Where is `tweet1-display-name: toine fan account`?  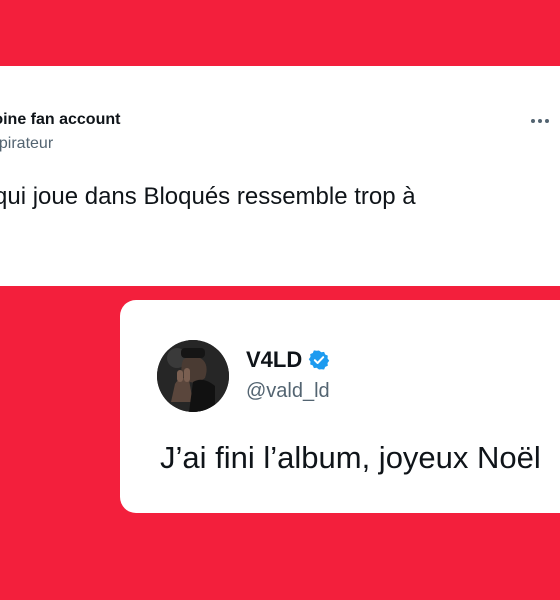 tweet1-display-name: toine fan account is located at coordinates (60, 120).